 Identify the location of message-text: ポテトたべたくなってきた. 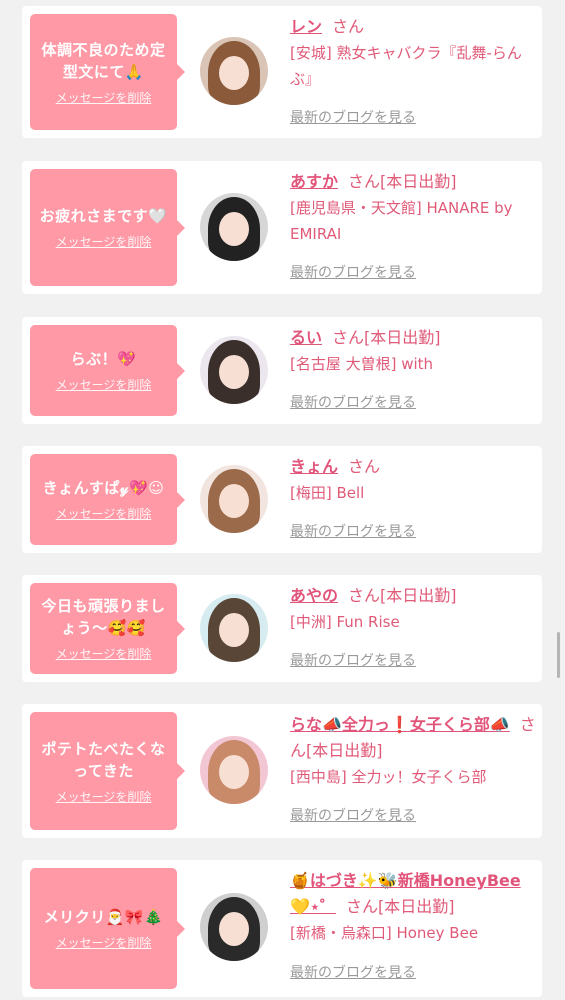
(103, 759).